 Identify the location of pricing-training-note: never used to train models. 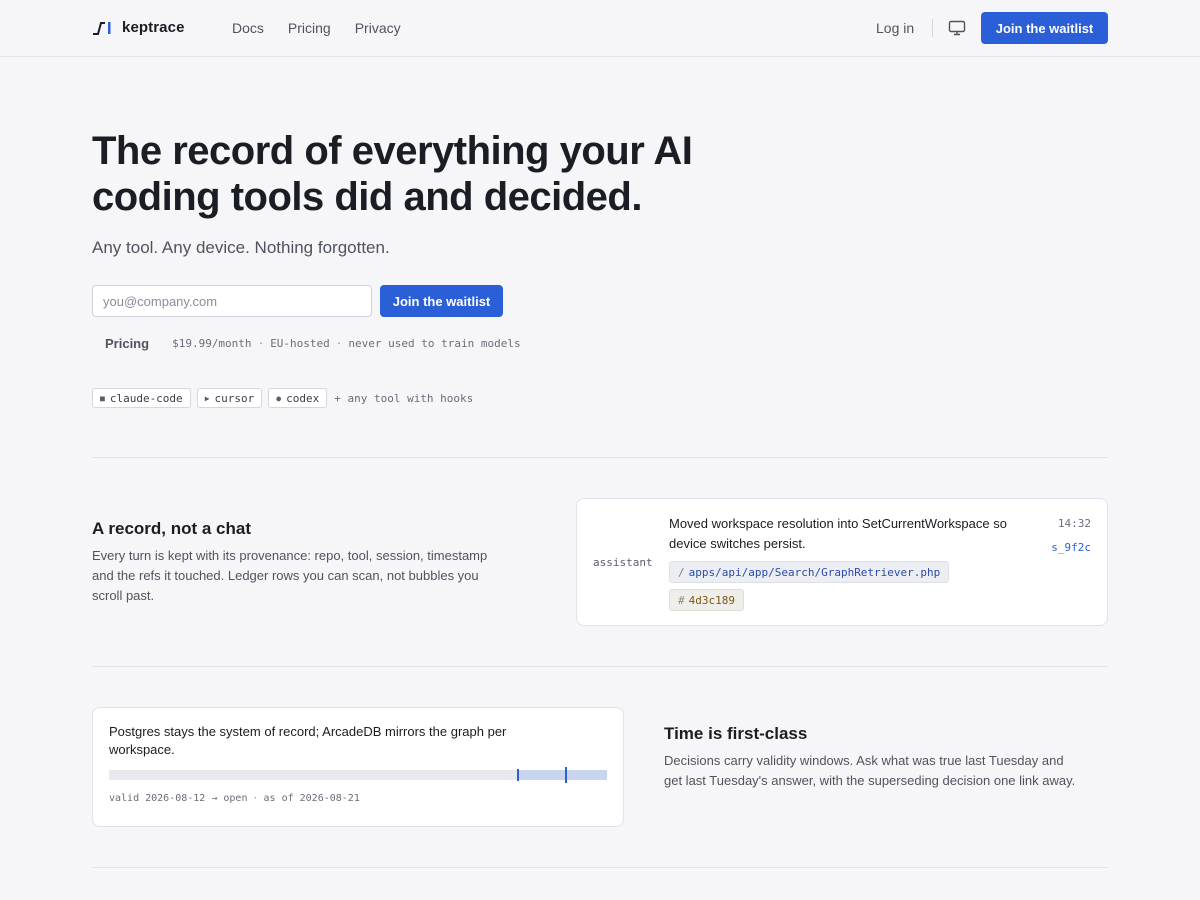
(434, 343).